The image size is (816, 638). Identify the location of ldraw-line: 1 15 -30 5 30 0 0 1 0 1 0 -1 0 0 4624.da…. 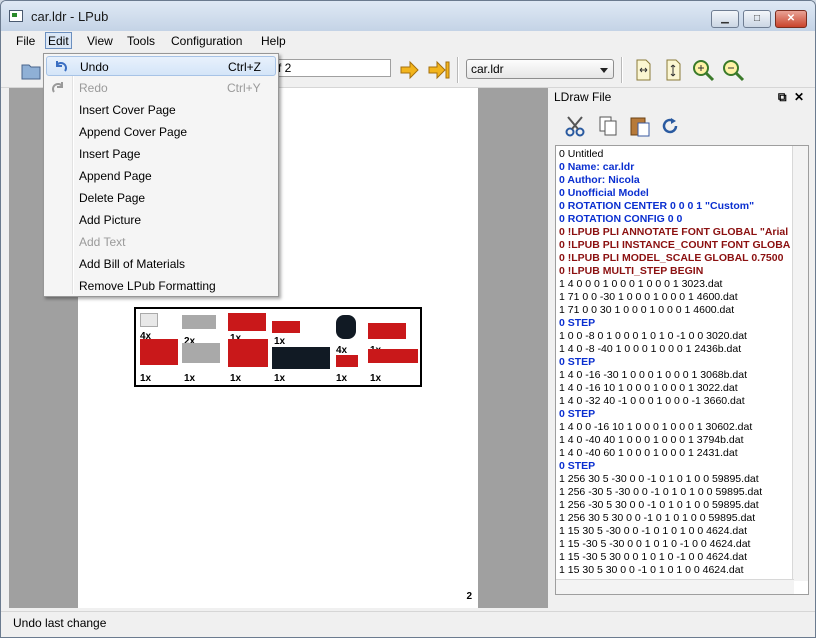
(653, 557).